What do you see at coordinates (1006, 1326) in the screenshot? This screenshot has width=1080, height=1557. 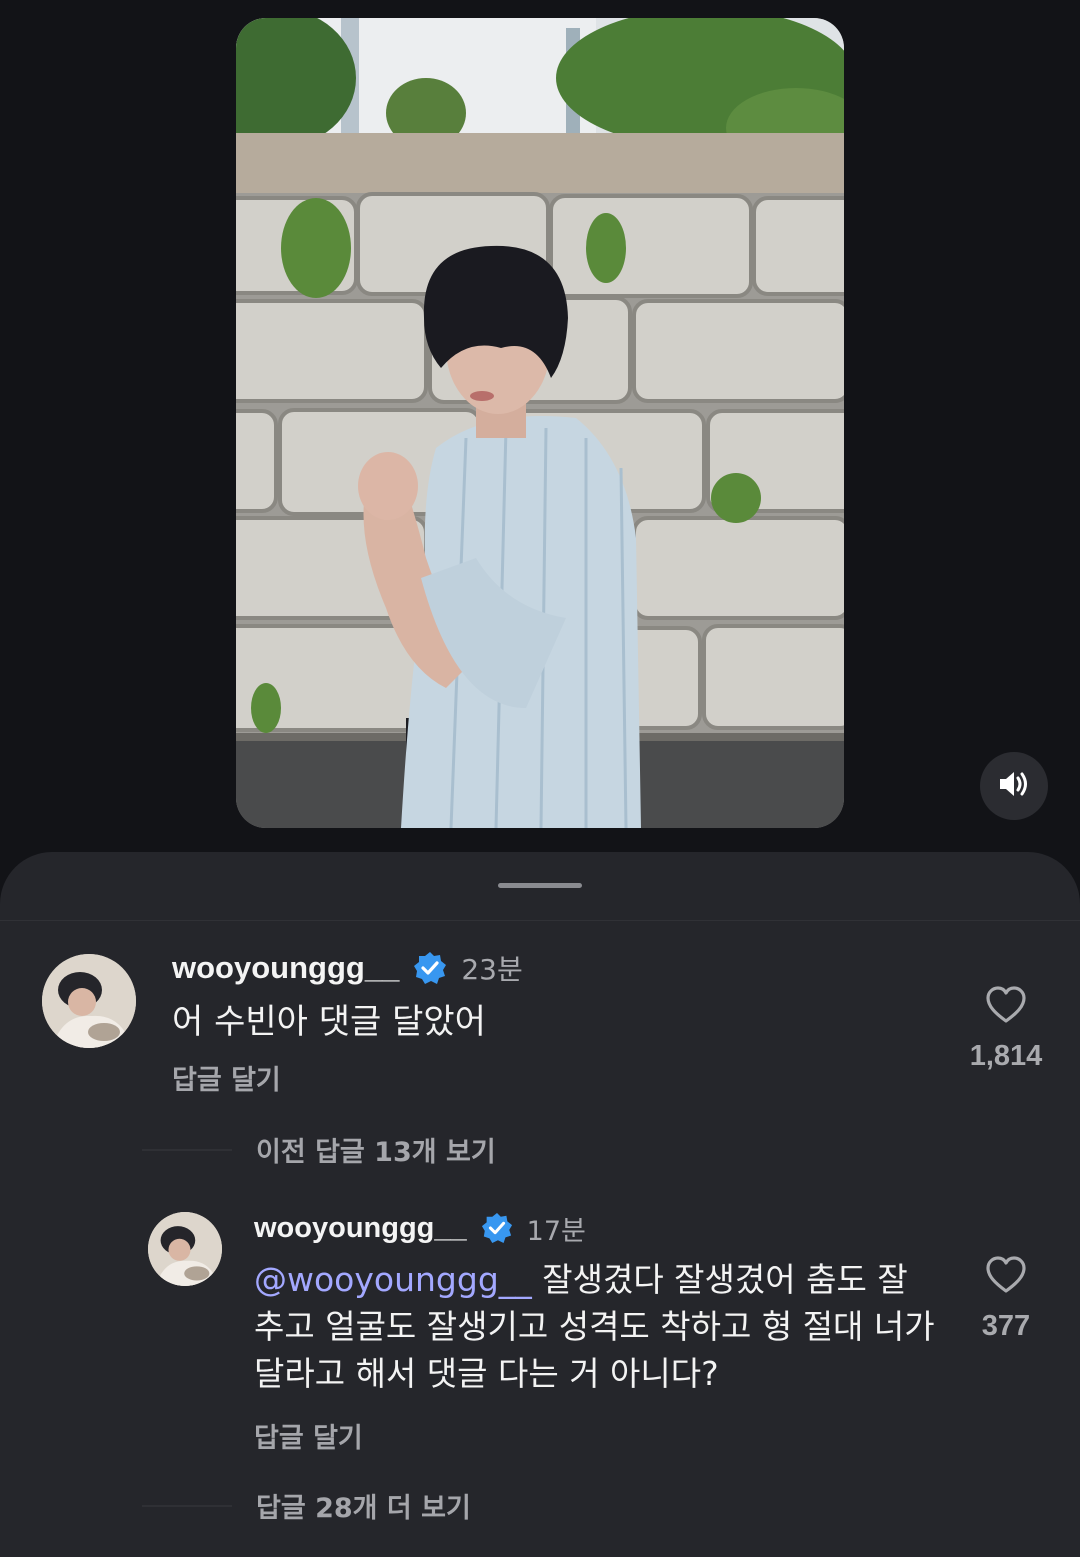 I see `like-count: 377` at bounding box center [1006, 1326].